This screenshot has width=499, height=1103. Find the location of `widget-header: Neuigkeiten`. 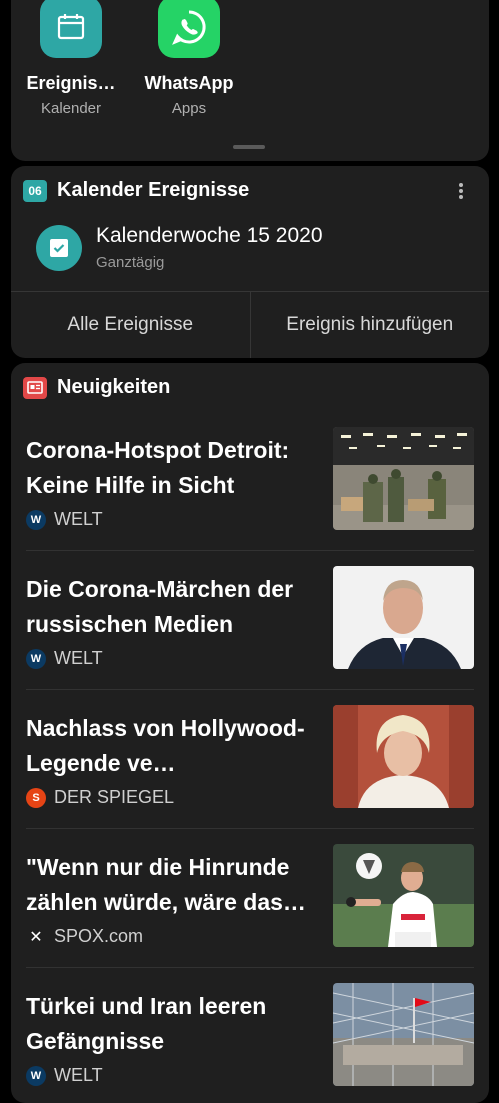

widget-header: Neuigkeiten is located at coordinates (96, 387).